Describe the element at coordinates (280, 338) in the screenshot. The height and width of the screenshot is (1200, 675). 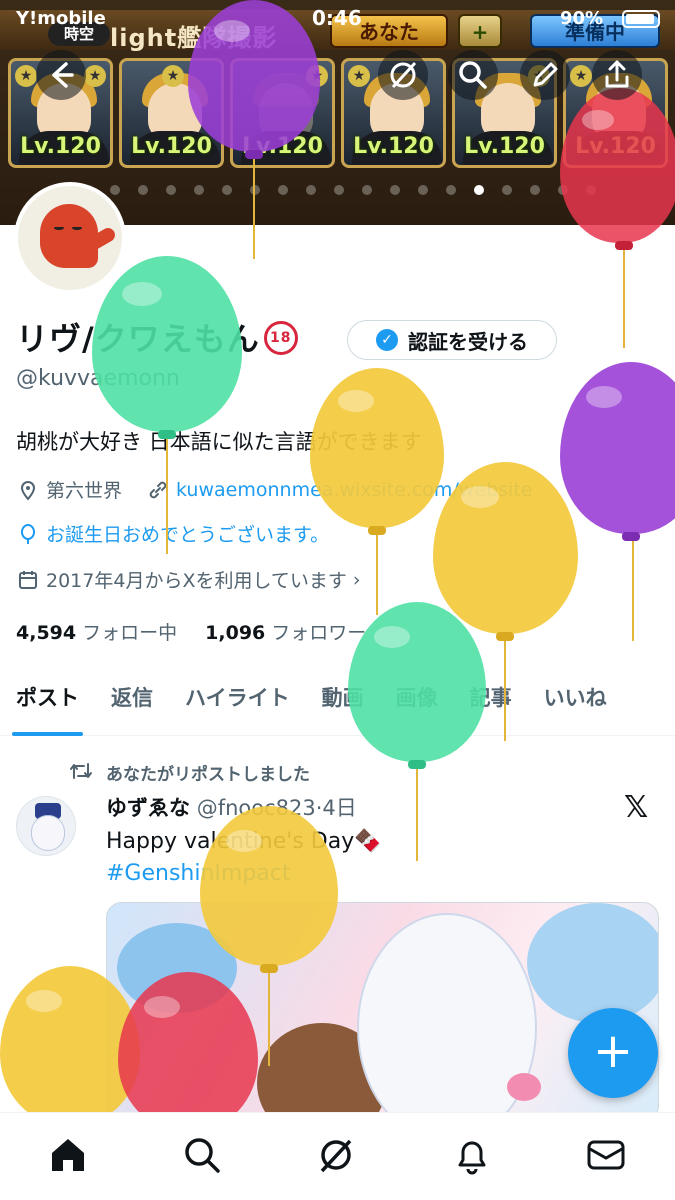
I see `r18-badge-icon: 18` at that location.